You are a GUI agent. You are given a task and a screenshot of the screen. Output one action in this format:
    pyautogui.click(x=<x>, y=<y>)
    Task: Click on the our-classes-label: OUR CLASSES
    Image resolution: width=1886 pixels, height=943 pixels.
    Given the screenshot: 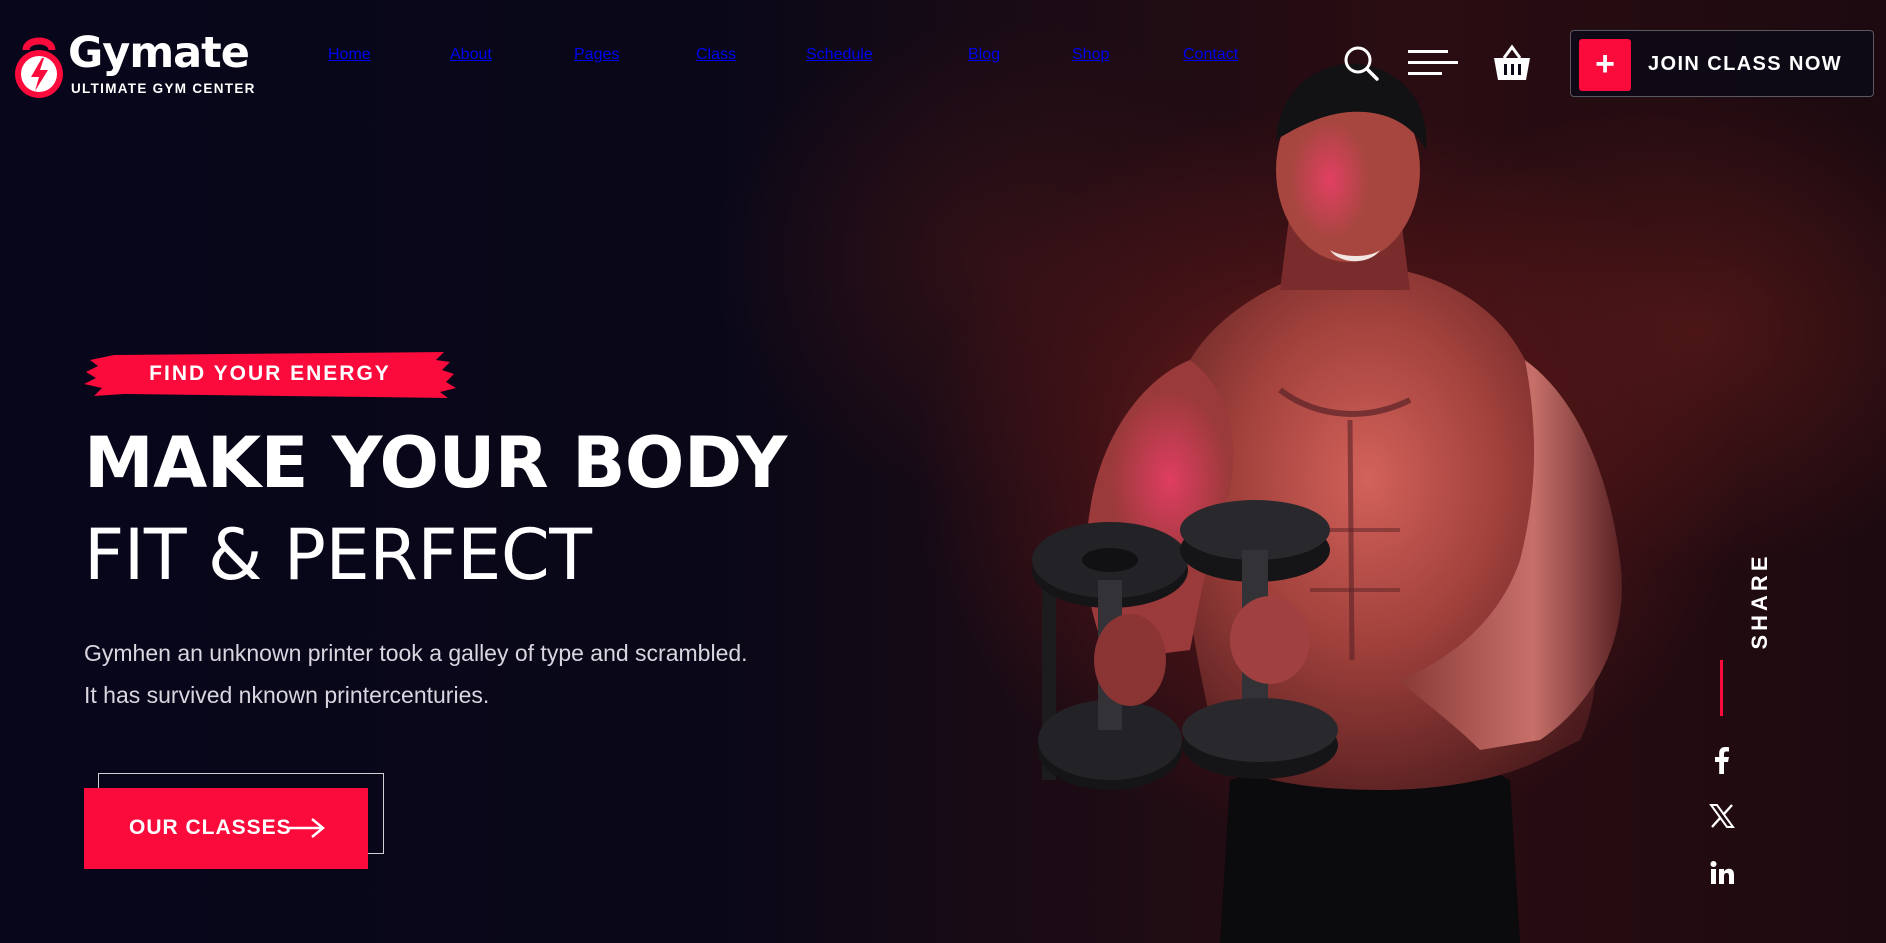 What is the action you would take?
    pyautogui.click(x=210, y=827)
    